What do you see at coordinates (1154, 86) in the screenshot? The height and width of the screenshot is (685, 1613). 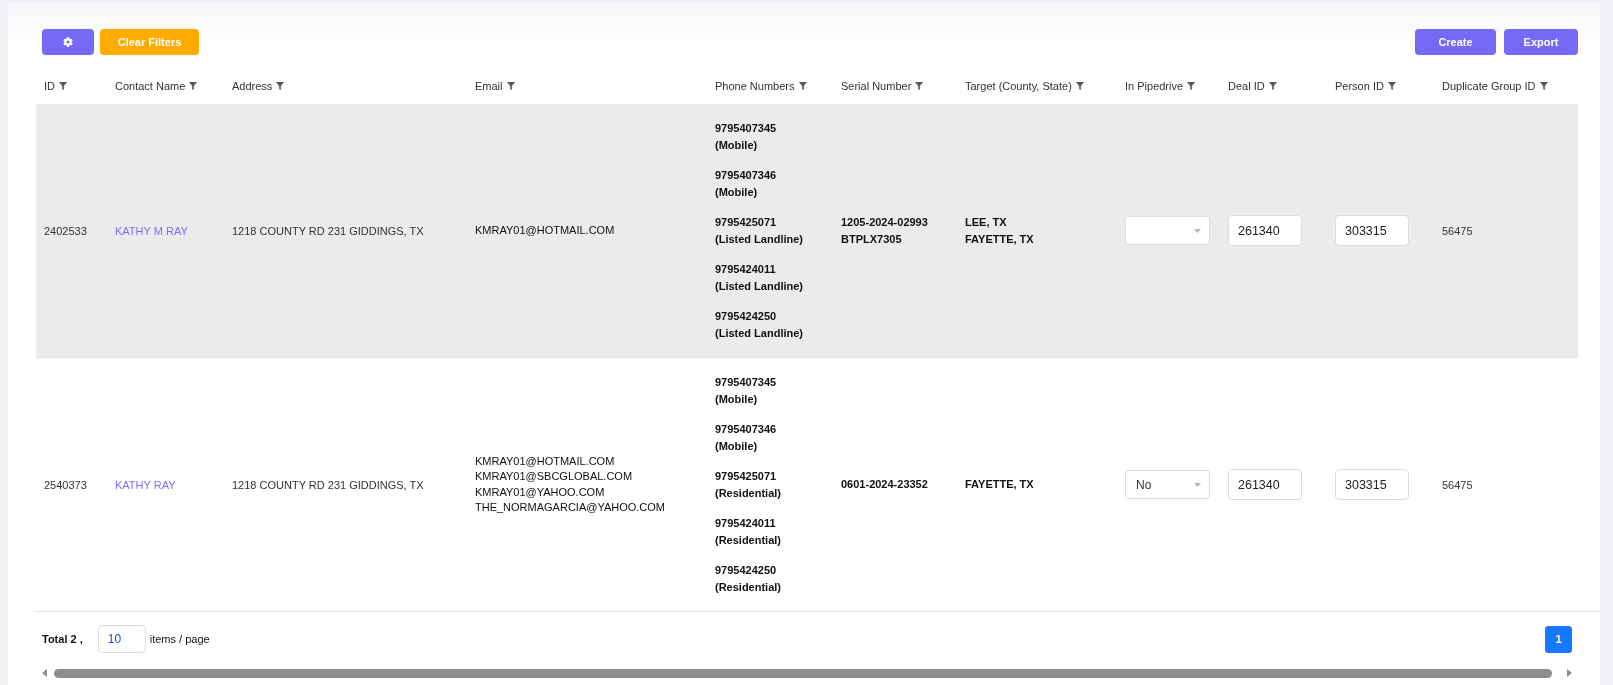 I see `column-header: In Pipedrive` at bounding box center [1154, 86].